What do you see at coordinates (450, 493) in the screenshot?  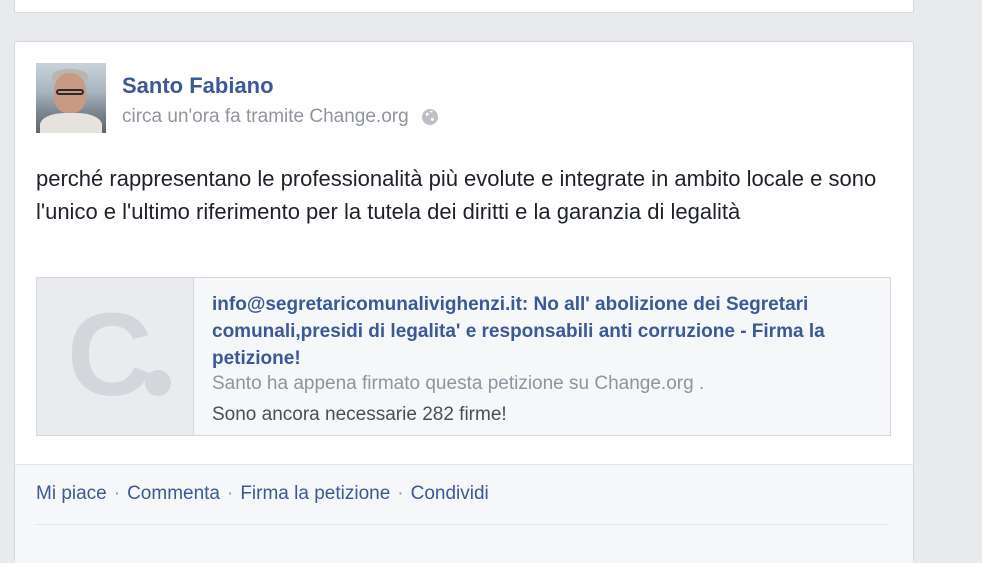 I see `share-link: Condividi` at bounding box center [450, 493].